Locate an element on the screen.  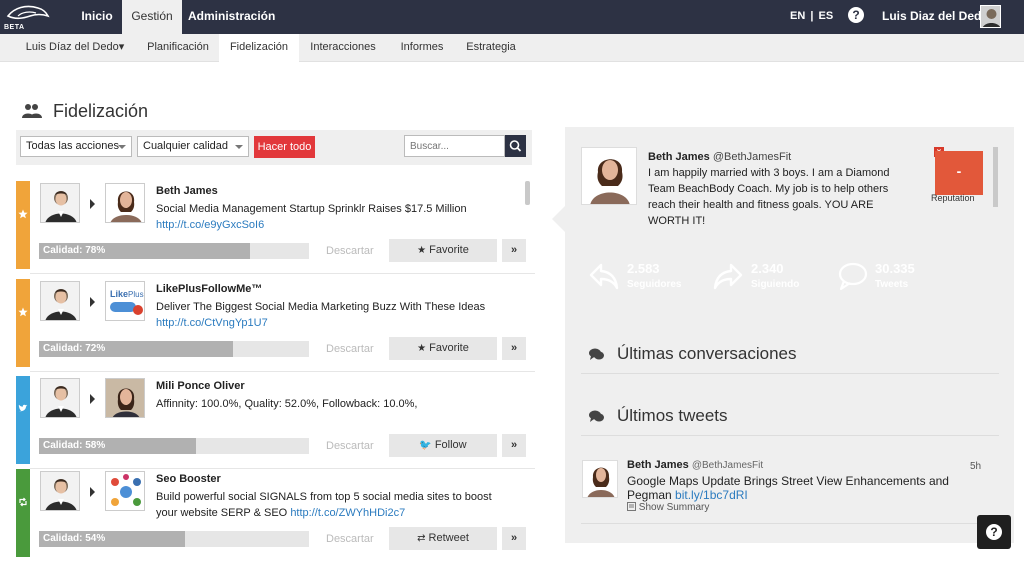
profile-photo-icon is located at coordinates (609, 176).